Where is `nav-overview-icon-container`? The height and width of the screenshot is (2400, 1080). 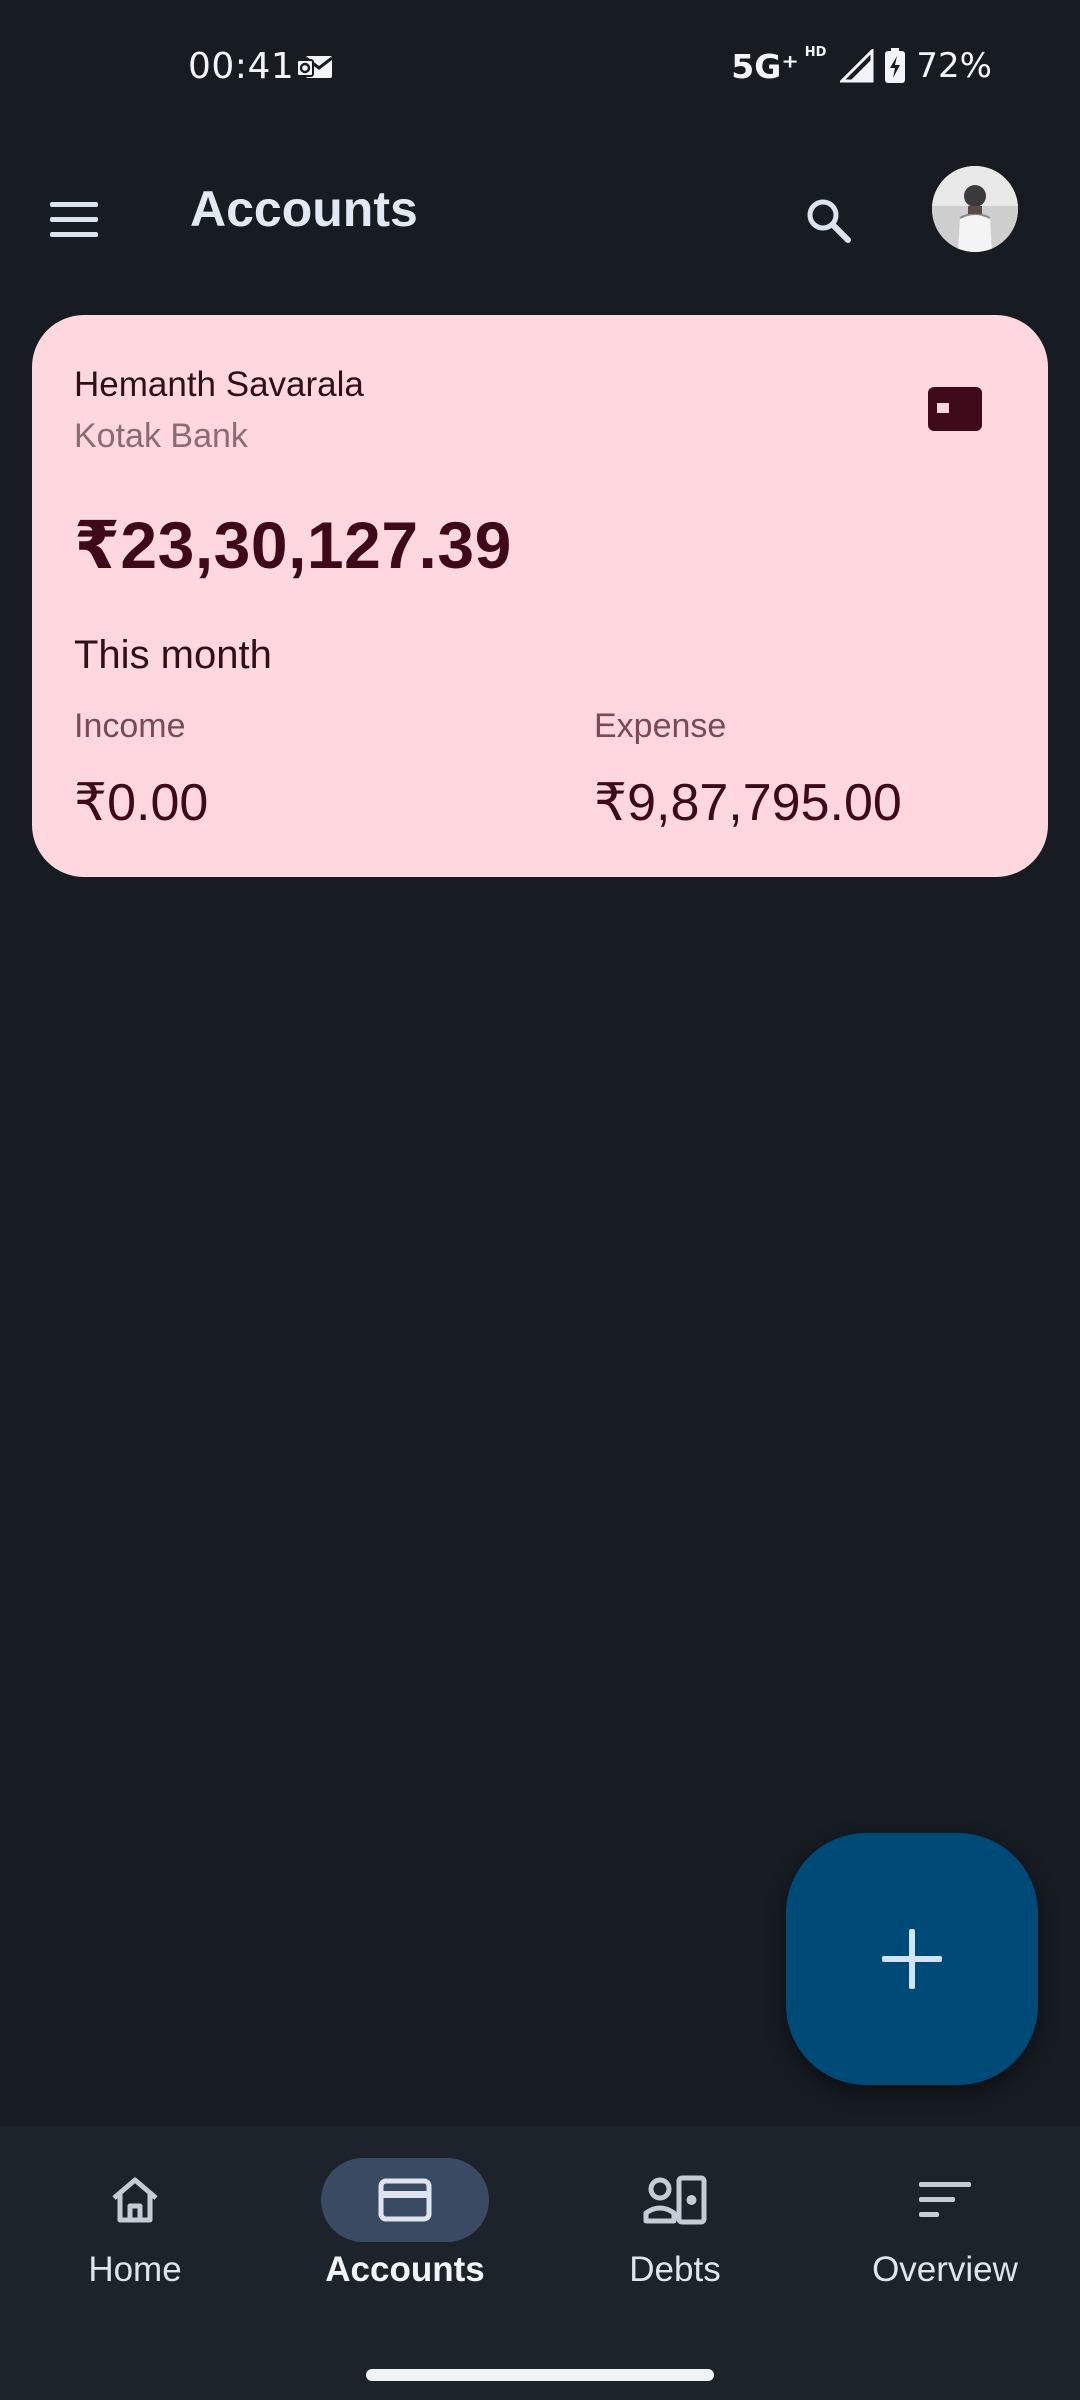
nav-overview-icon-container is located at coordinates (945, 2200).